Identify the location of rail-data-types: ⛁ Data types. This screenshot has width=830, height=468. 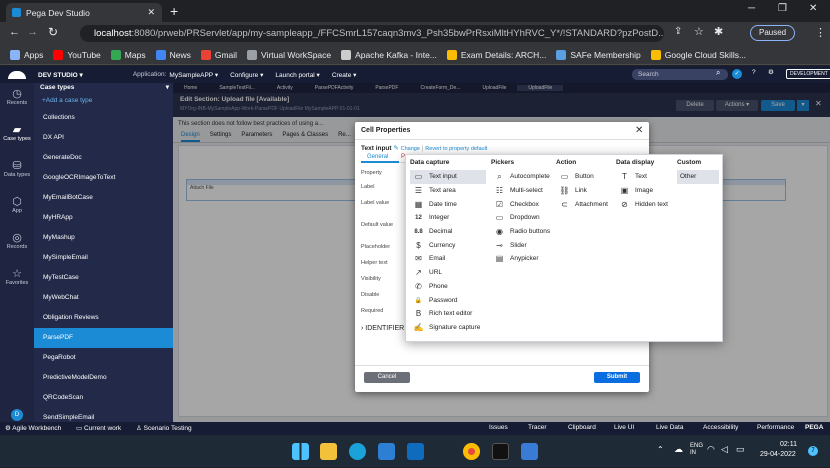
(17, 173).